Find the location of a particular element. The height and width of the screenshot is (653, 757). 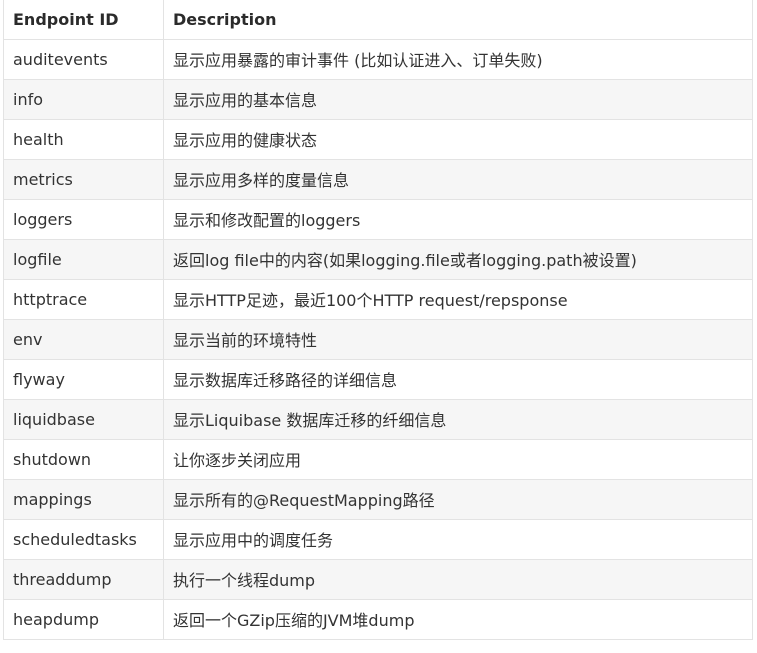

table-header: Endpoint ID Description is located at coordinates (378, 20).